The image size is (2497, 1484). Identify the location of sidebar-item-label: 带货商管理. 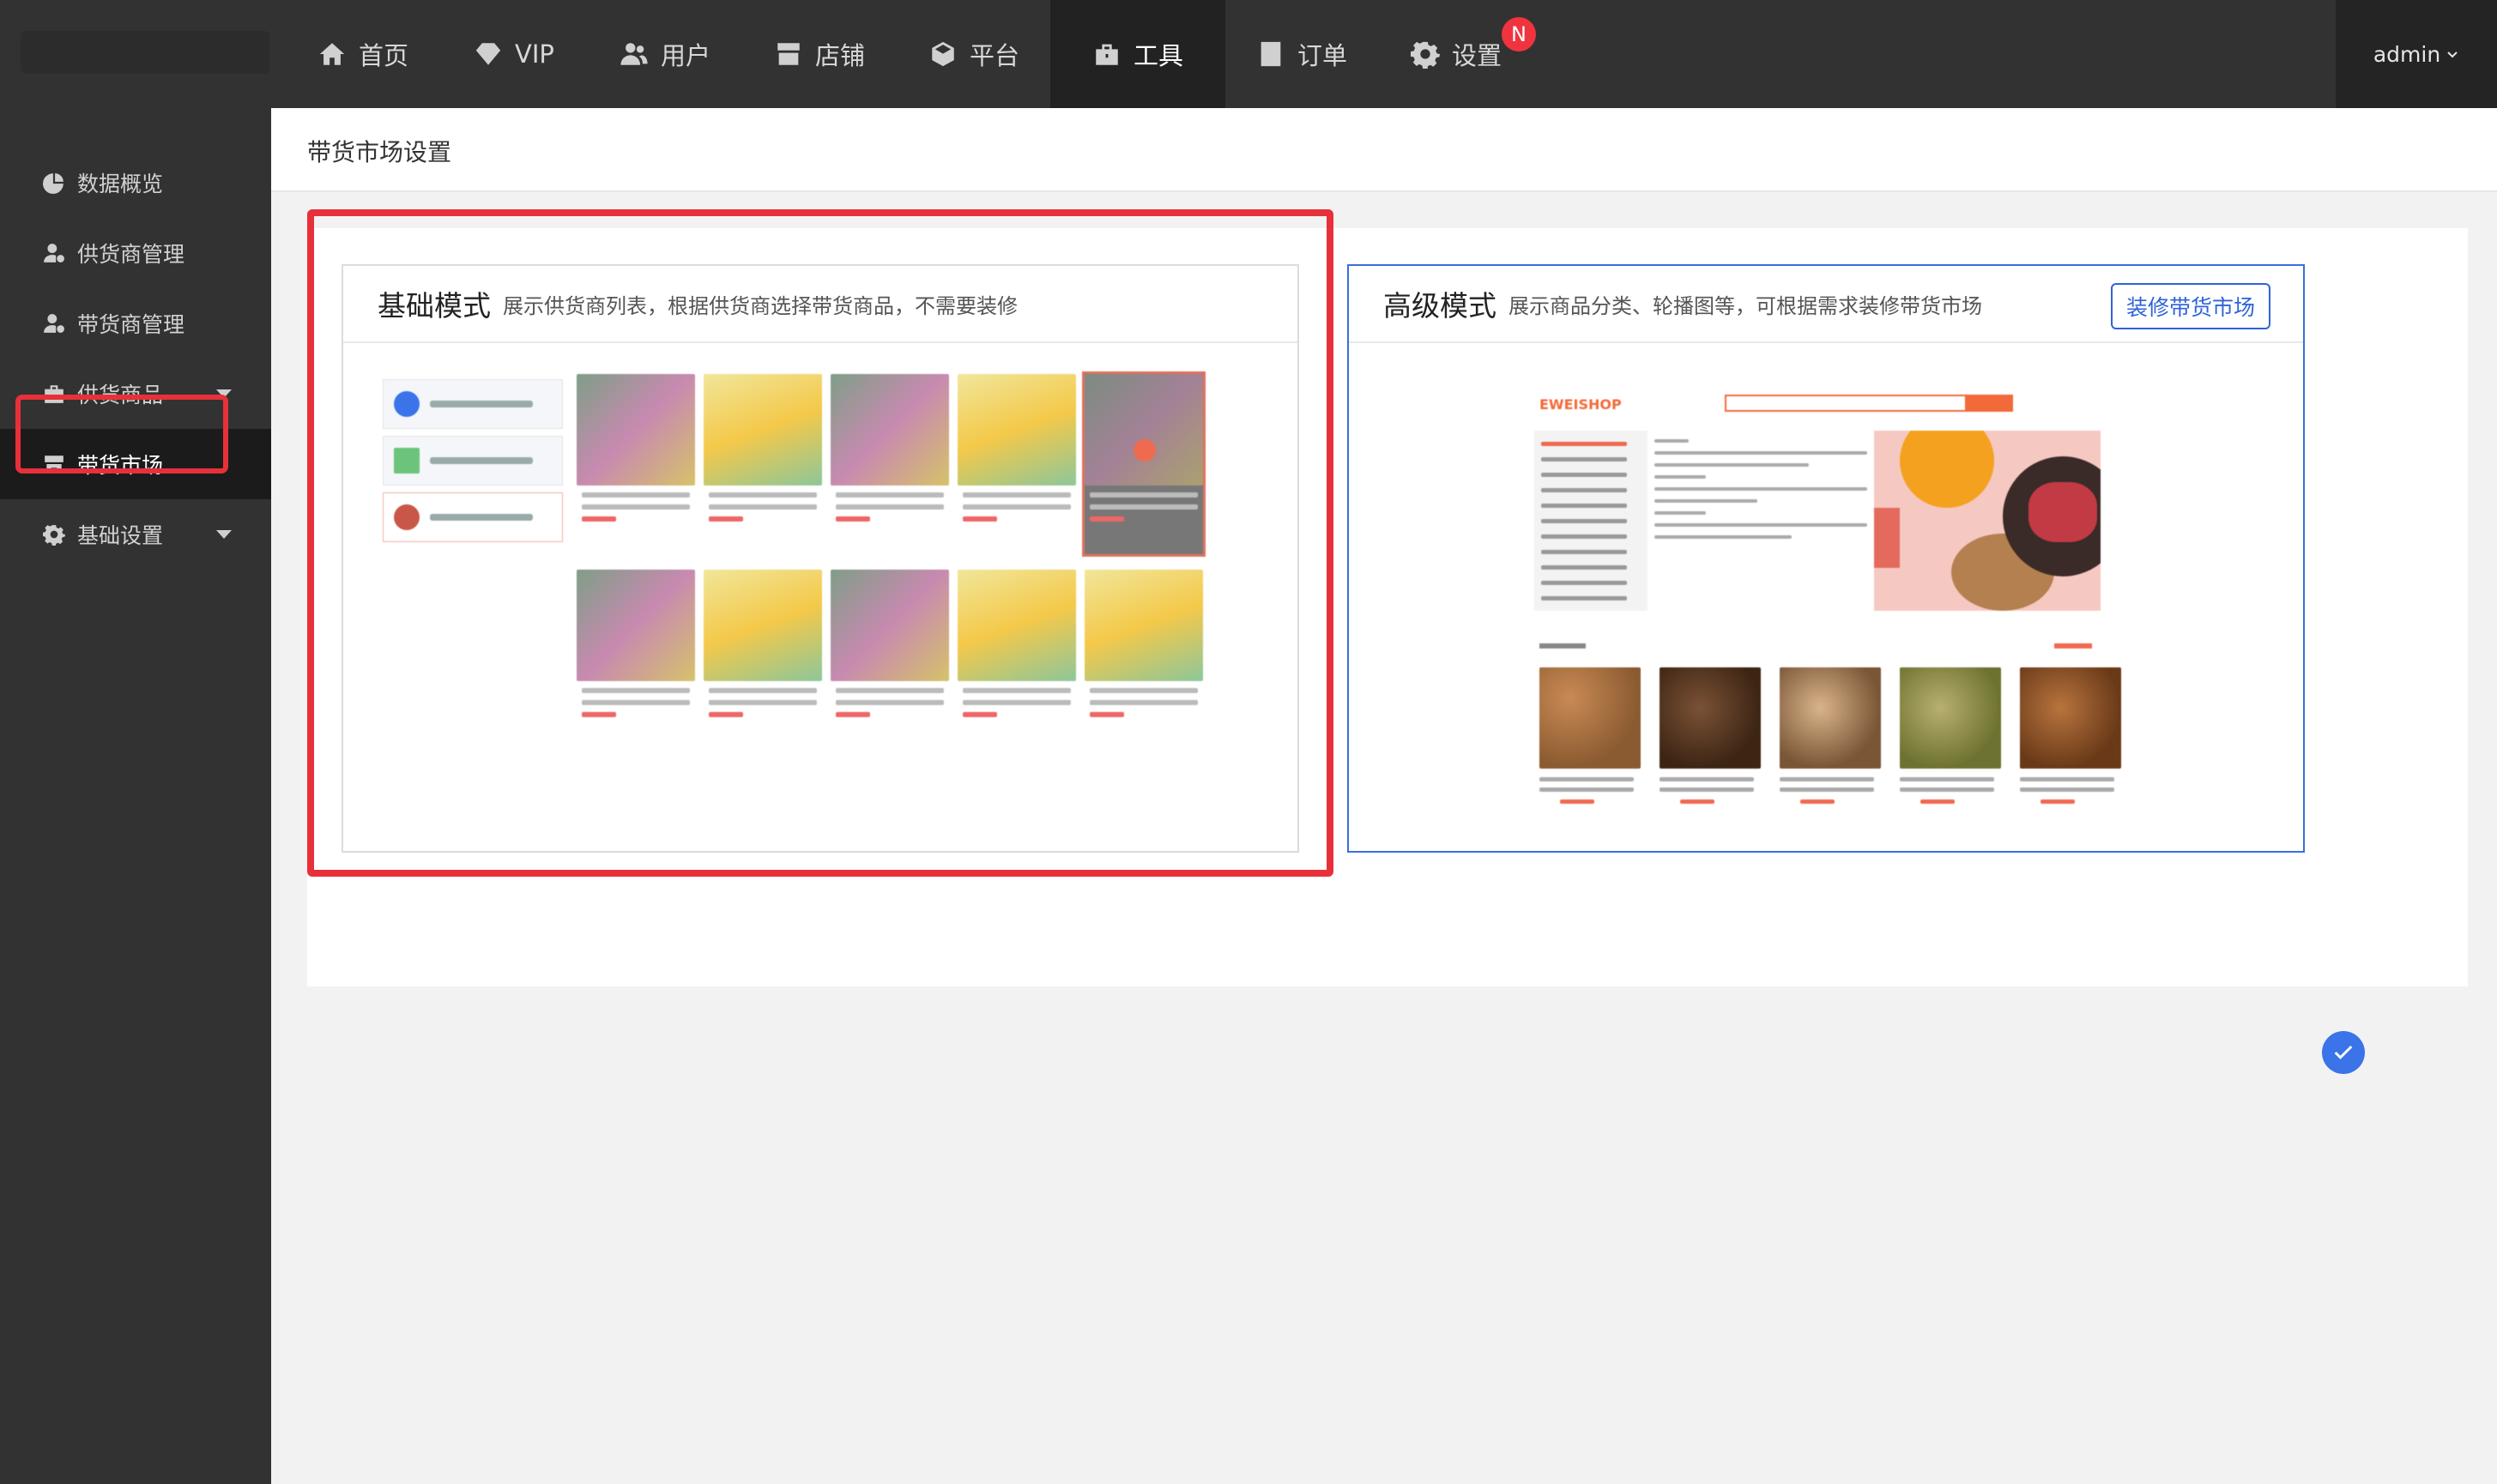
(131, 324).